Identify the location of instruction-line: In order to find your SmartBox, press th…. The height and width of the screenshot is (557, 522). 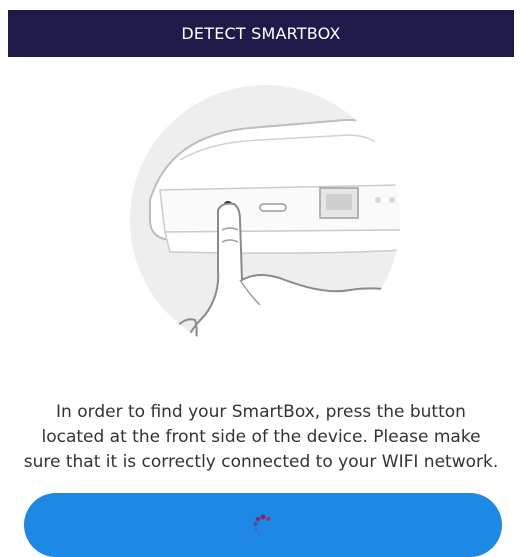
(261, 412).